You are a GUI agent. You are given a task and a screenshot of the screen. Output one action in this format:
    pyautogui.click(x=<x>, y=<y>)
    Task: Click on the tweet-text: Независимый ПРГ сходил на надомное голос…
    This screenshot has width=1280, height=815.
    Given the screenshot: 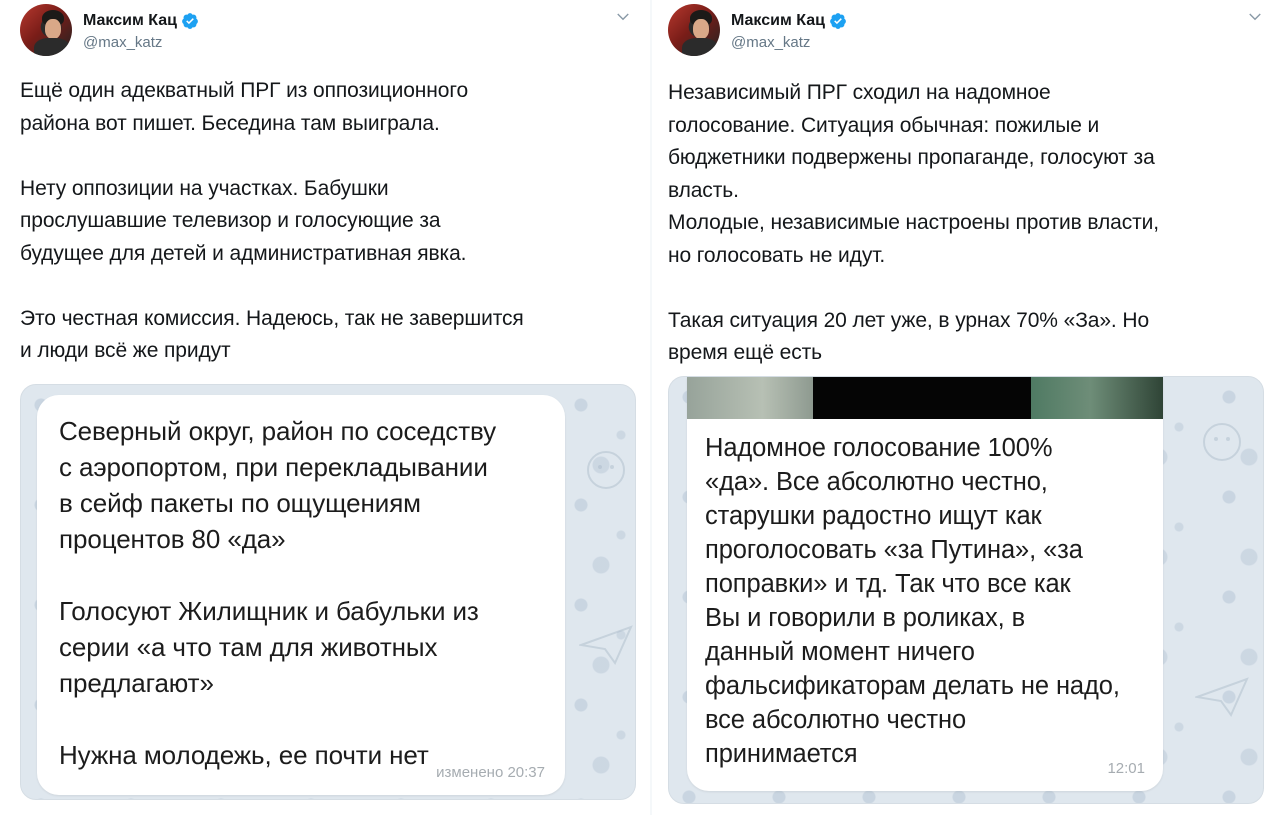 What is the action you would take?
    pyautogui.click(x=913, y=222)
    